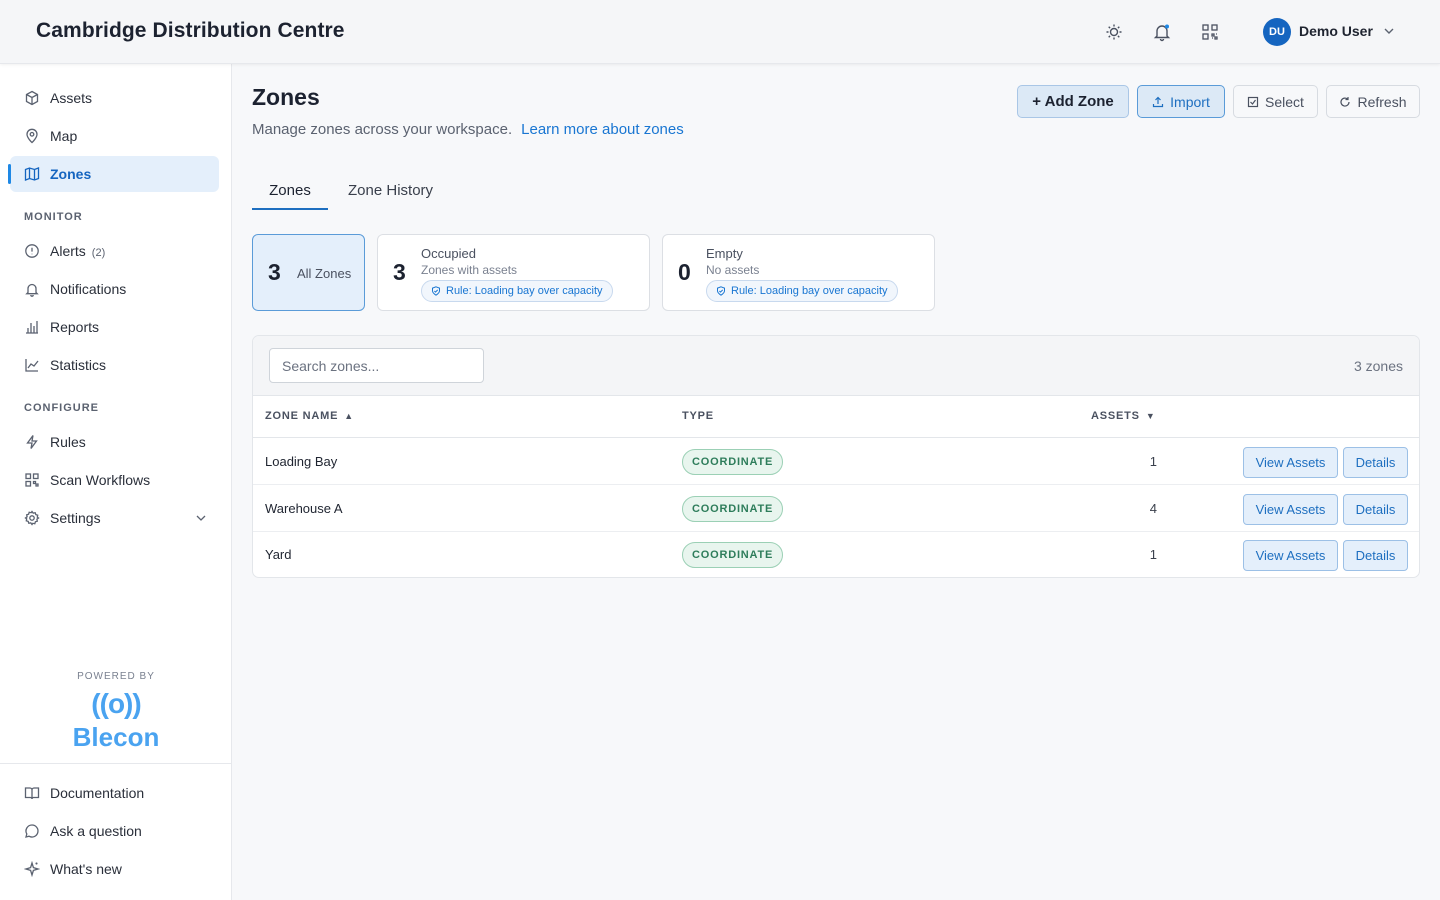  What do you see at coordinates (96, 831) in the screenshot?
I see `sidebar-item-label: Ask a question` at bounding box center [96, 831].